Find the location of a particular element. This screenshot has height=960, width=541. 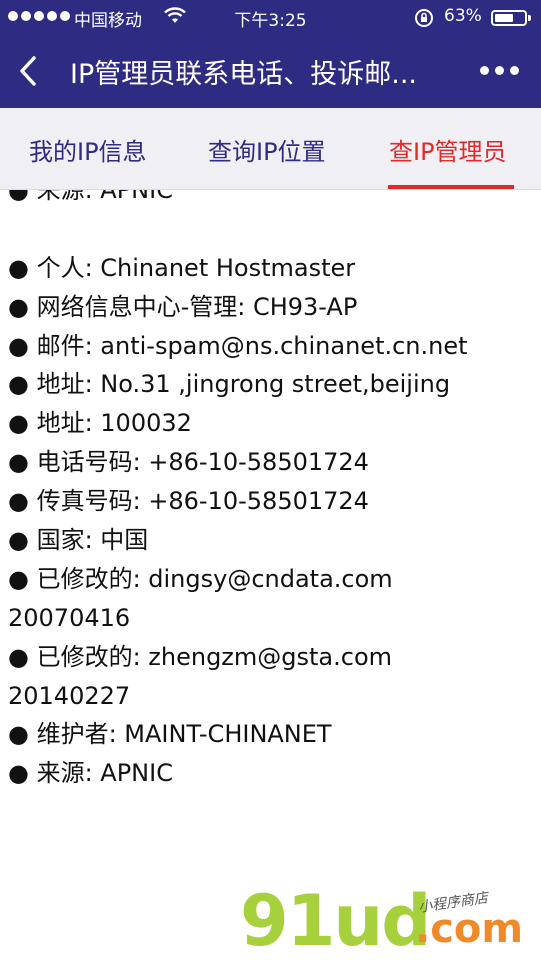

blank-line is located at coordinates (270, 229).